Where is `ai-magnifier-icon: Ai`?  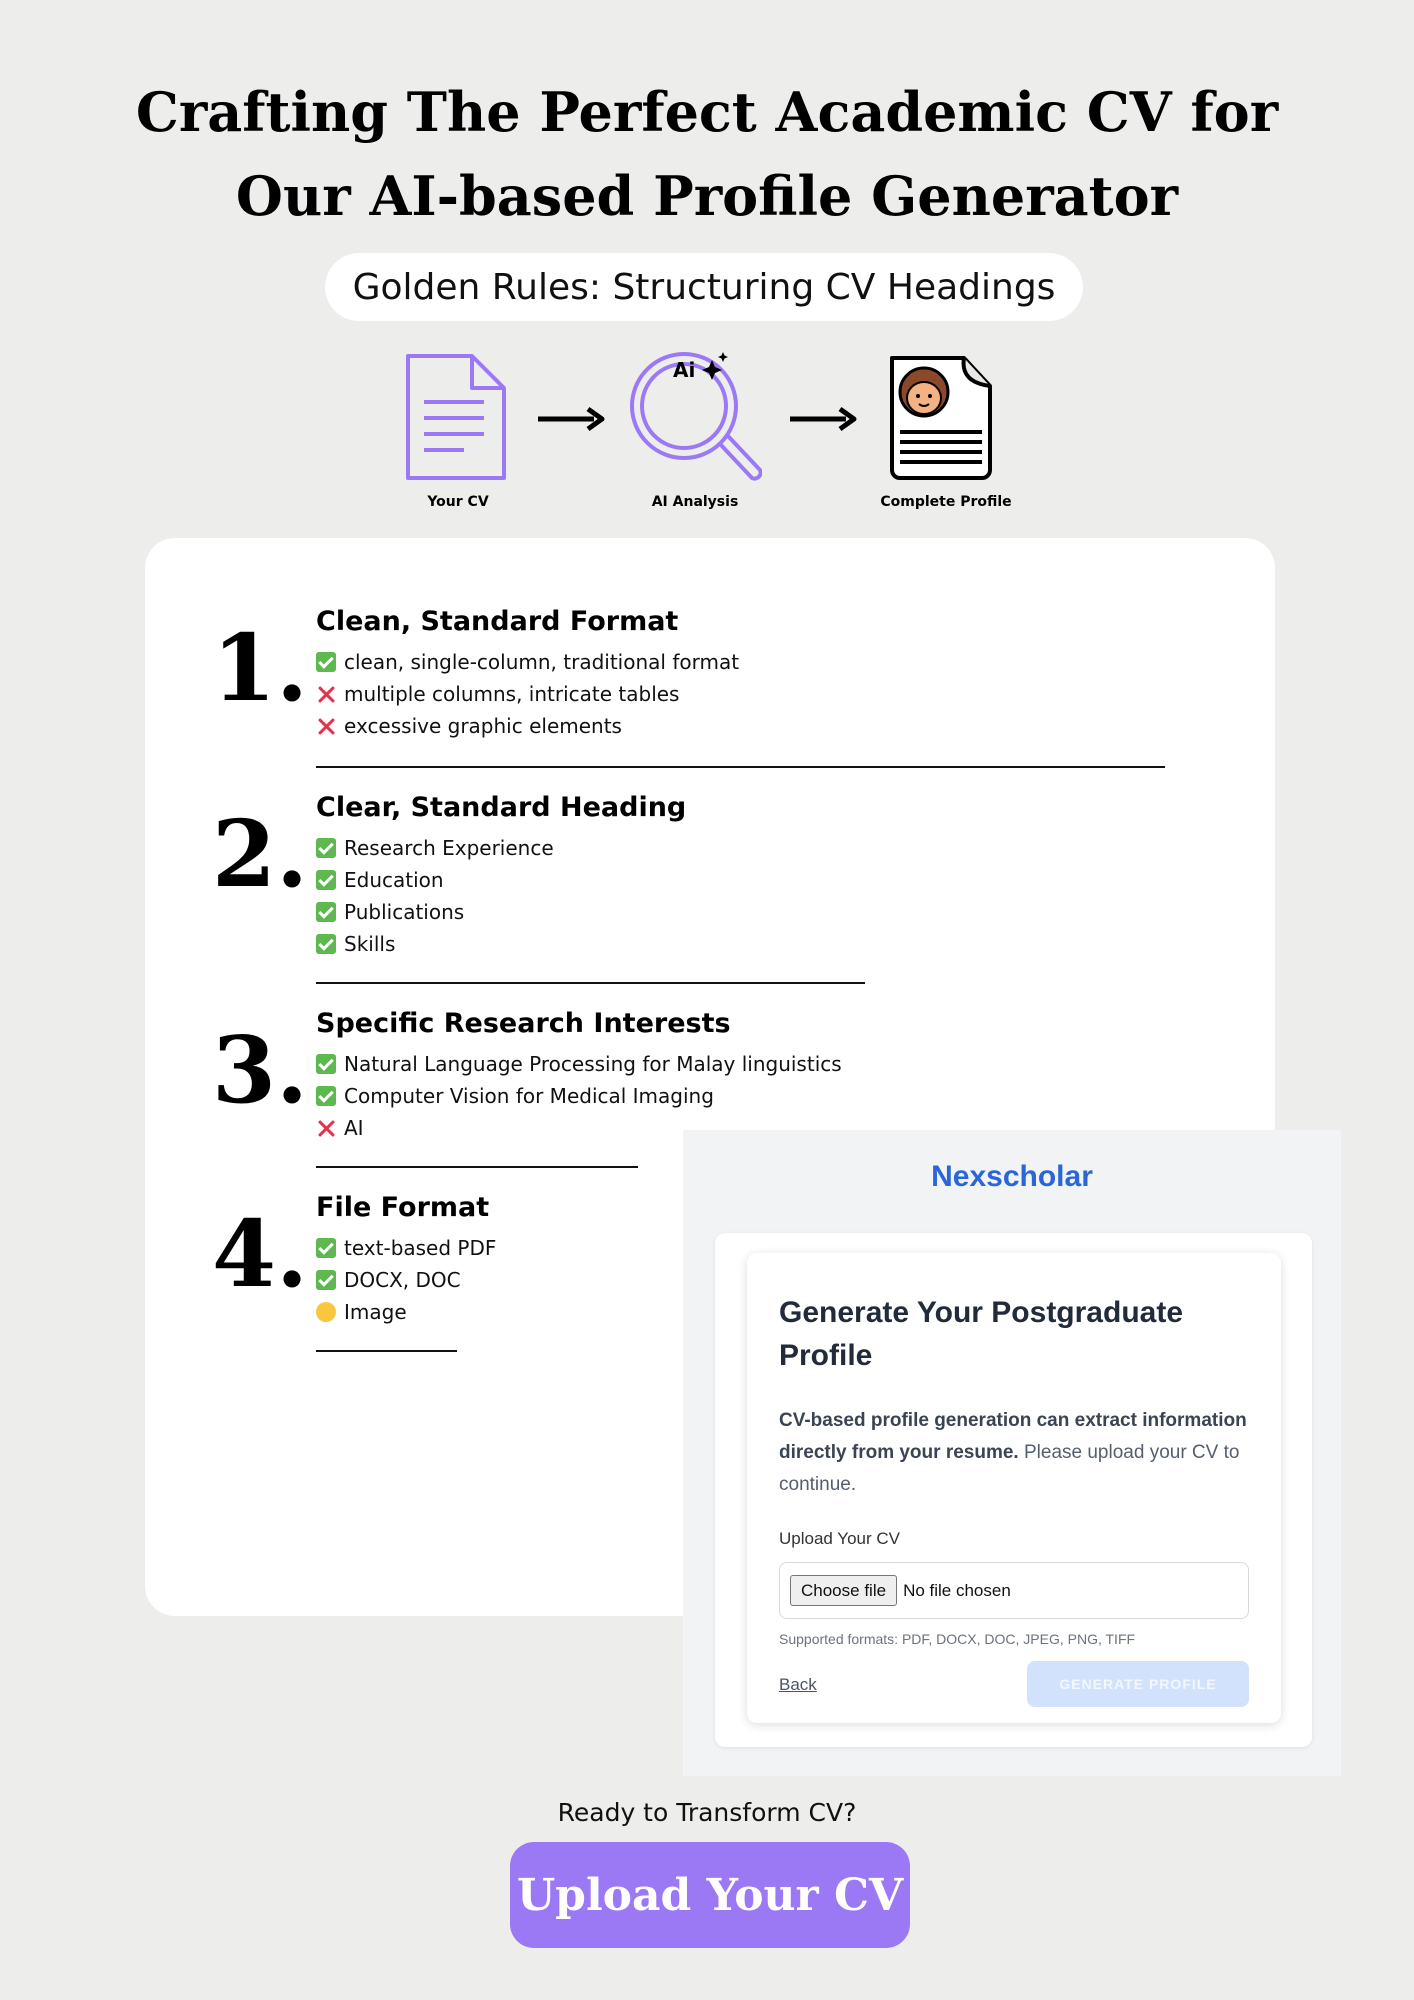
ai-magnifier-icon: Ai is located at coordinates (695, 420).